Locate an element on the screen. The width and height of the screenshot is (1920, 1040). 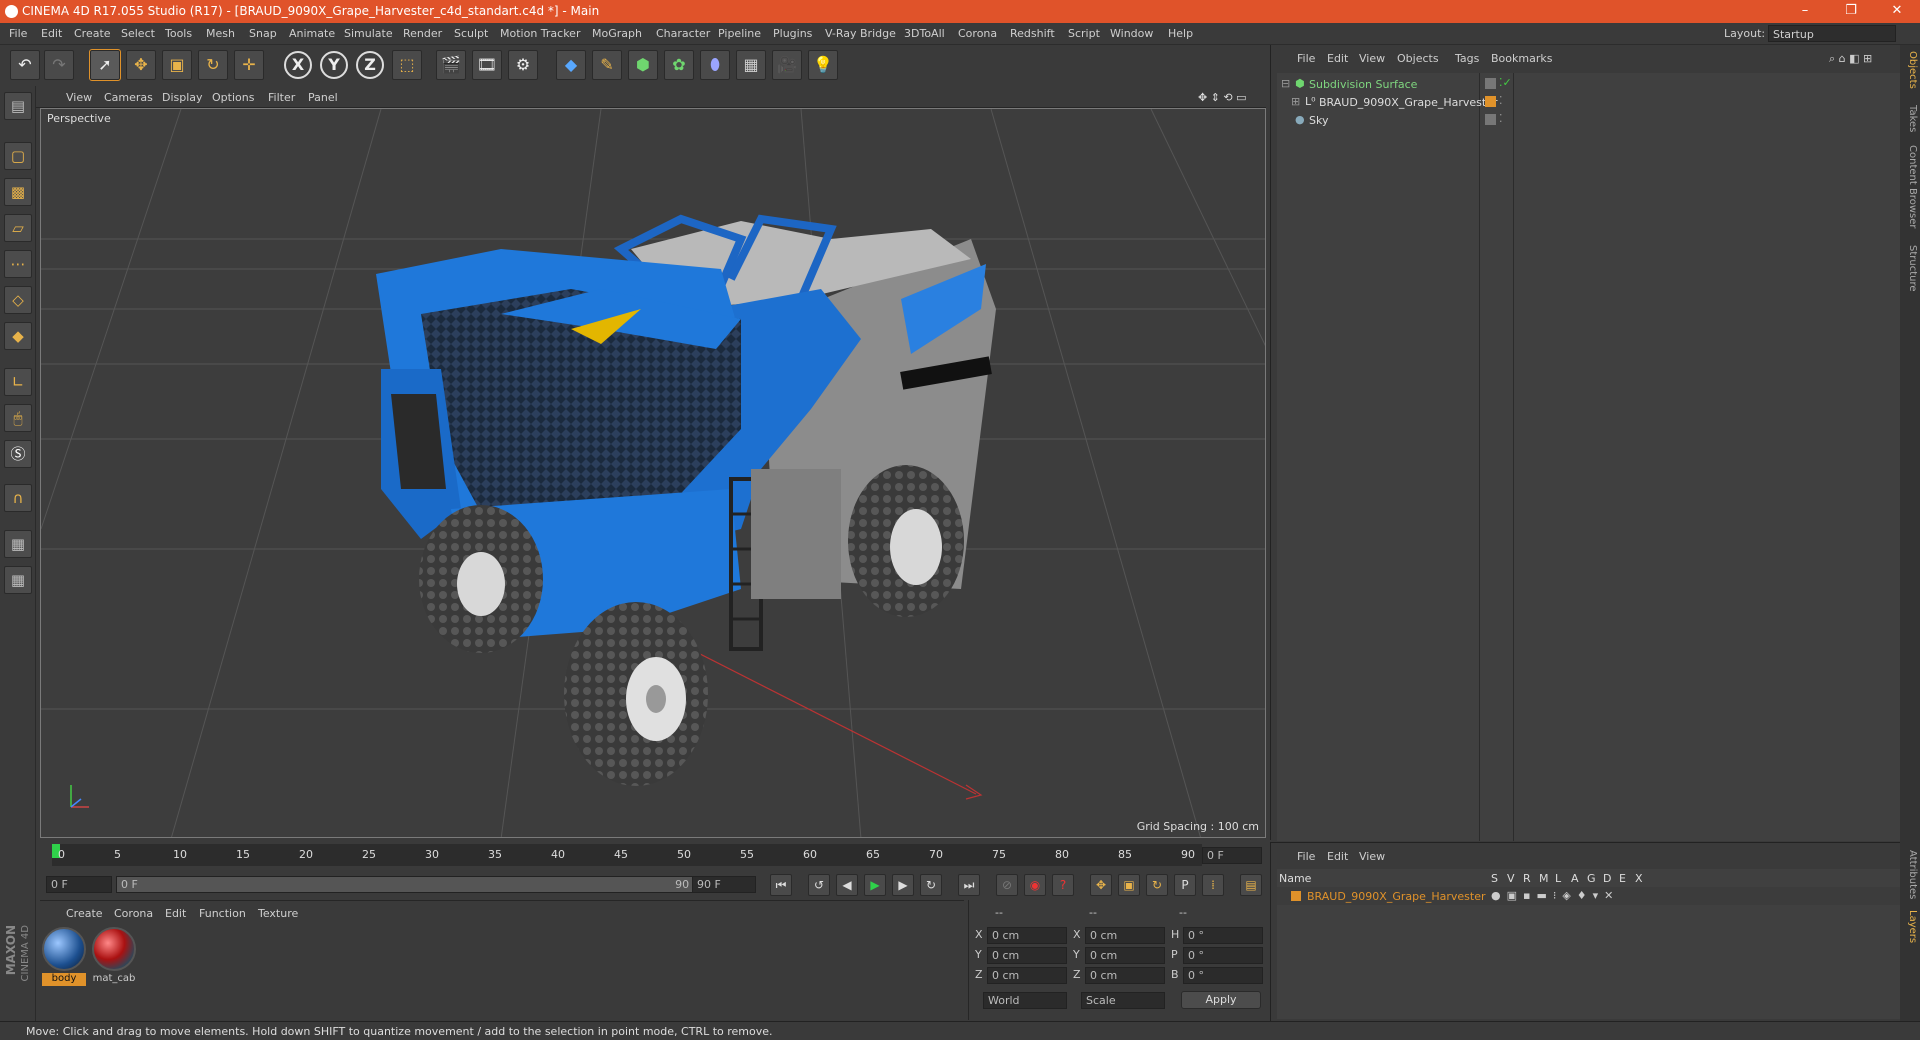
y-axis-icon: Y is located at coordinates (334, 65).